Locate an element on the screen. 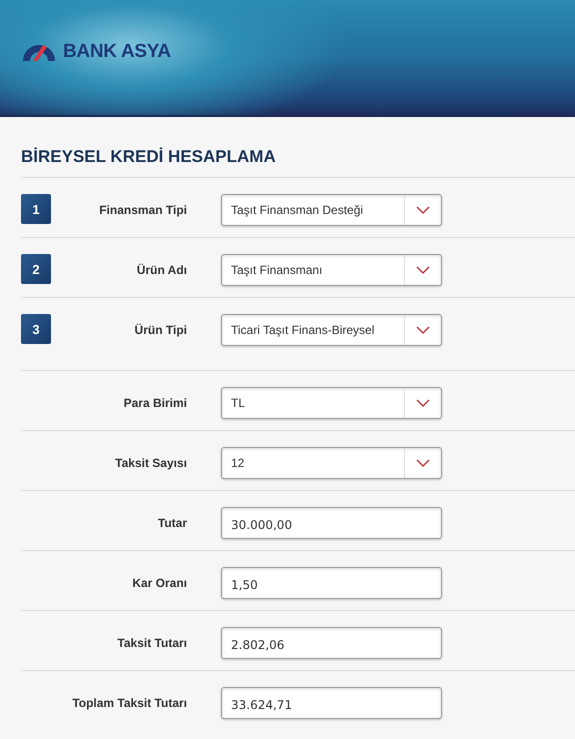  step-number: 3 is located at coordinates (36, 329).